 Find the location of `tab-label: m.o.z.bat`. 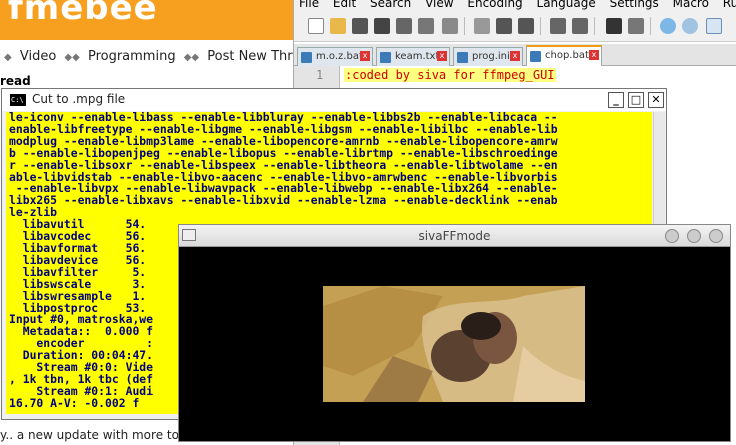

tab-label: m.o.z.bat is located at coordinates (339, 56).